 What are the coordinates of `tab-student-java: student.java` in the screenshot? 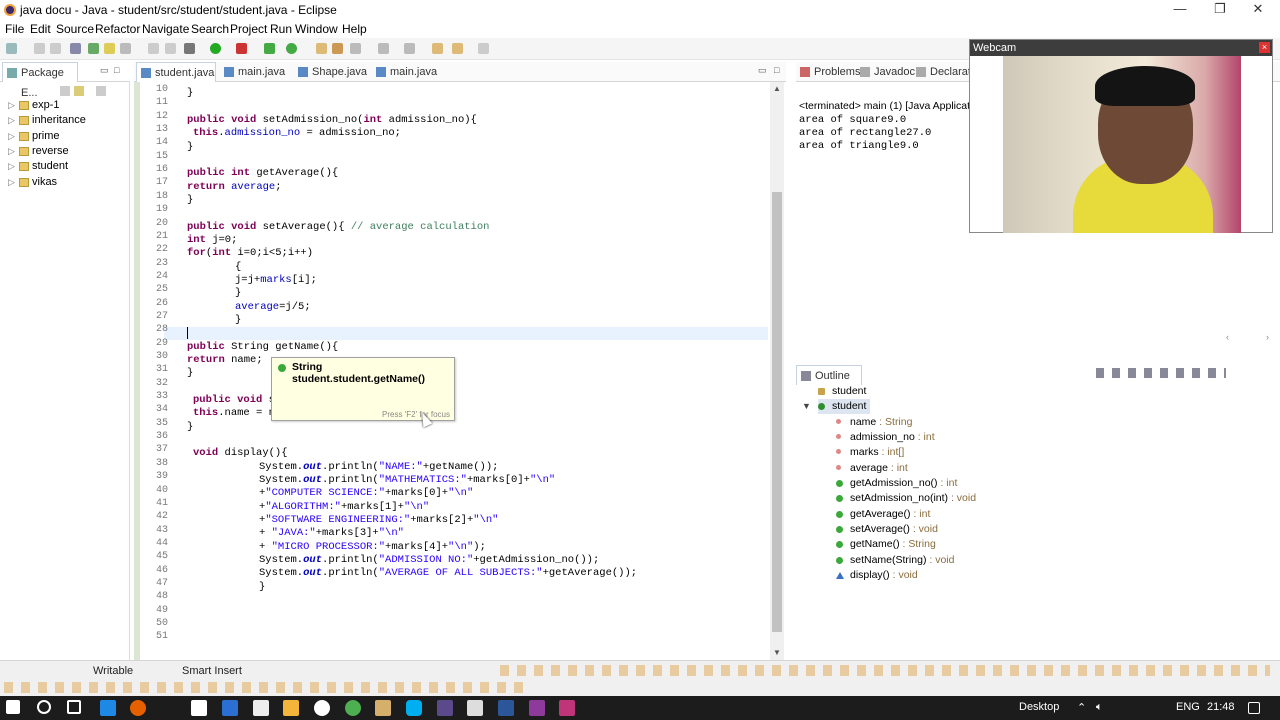 It's located at (176, 72).